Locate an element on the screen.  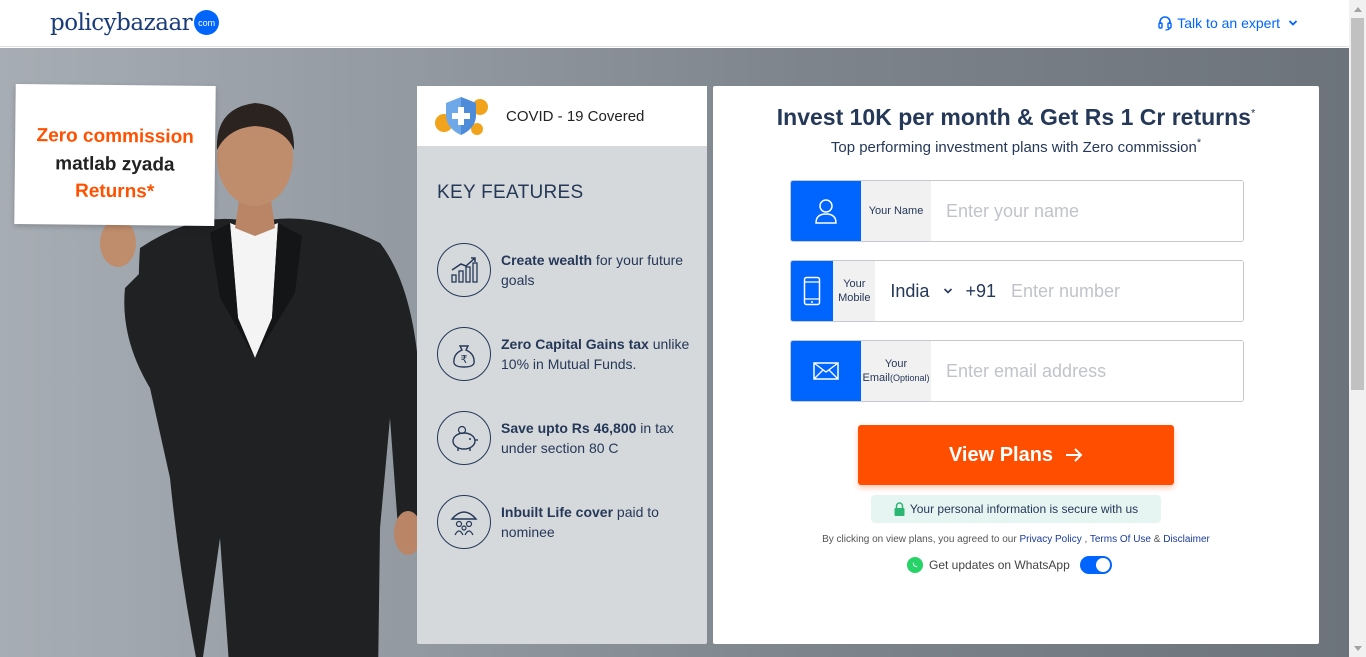
mobile-label: Your Mobile is located at coordinates (854, 291).